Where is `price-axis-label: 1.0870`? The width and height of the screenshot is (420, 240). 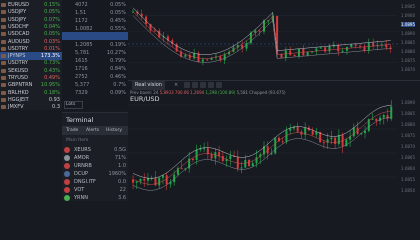 price-axis-label: 1.0870 is located at coordinates (408, 69).